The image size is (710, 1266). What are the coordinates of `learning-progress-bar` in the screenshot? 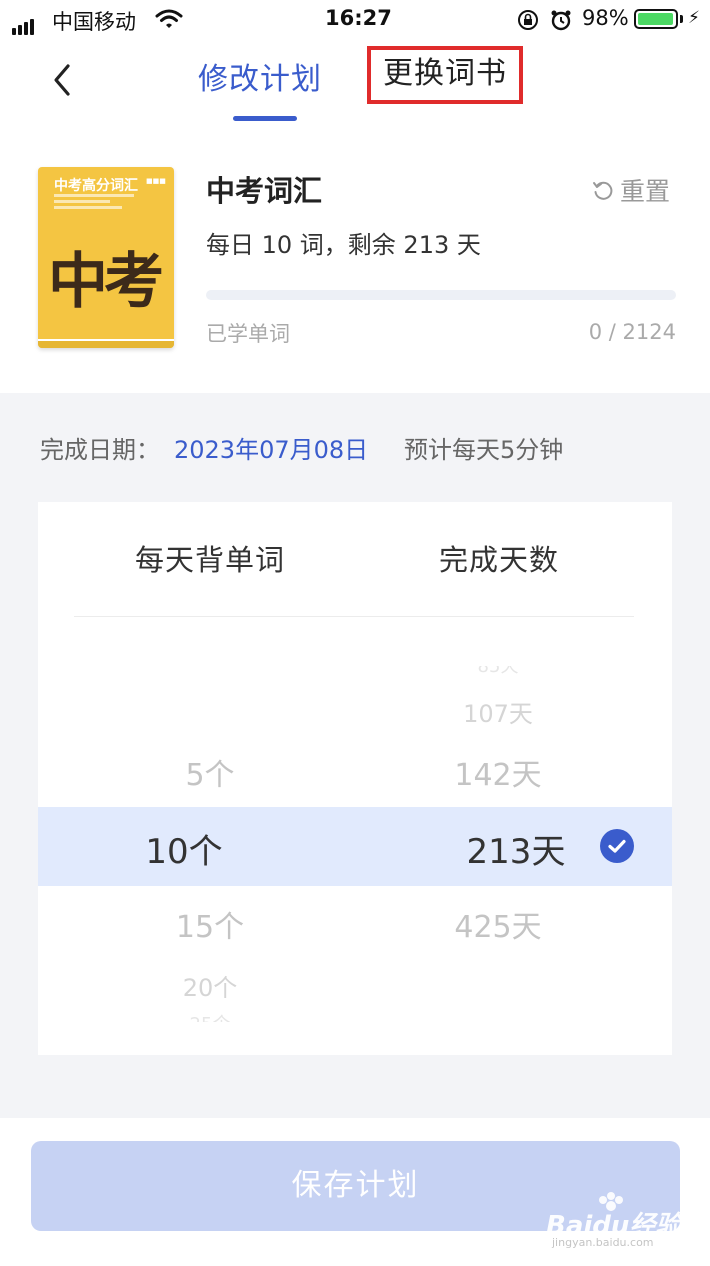 It's located at (441, 295).